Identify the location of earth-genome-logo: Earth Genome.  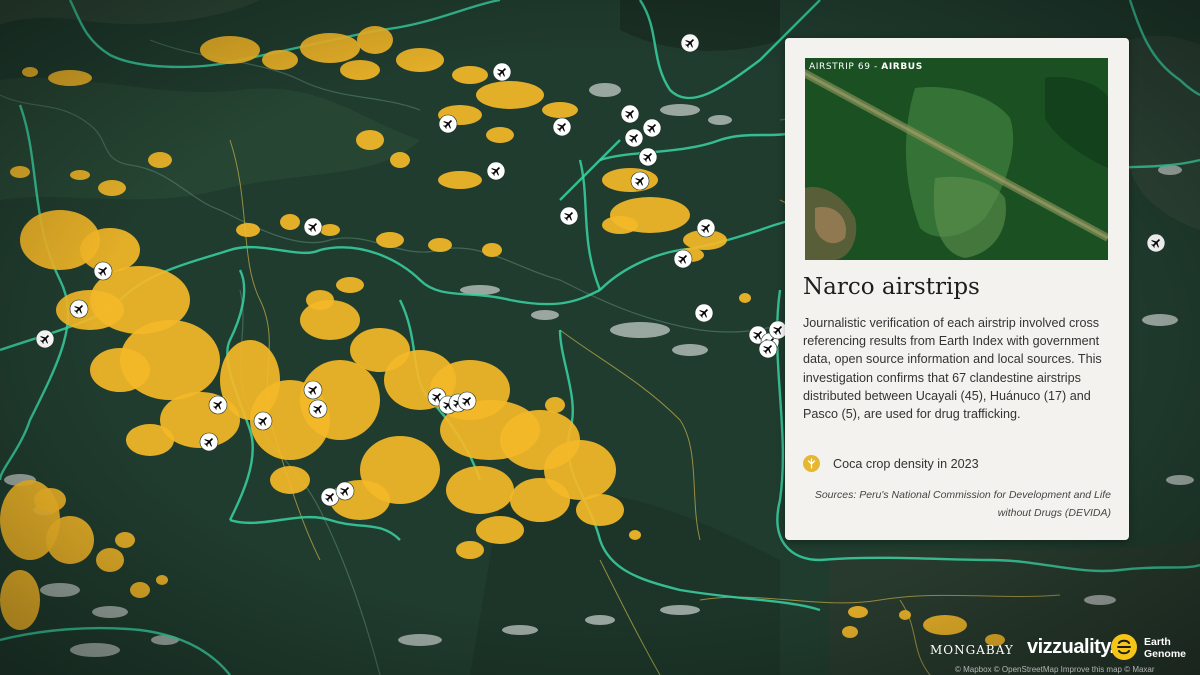
(1172, 648).